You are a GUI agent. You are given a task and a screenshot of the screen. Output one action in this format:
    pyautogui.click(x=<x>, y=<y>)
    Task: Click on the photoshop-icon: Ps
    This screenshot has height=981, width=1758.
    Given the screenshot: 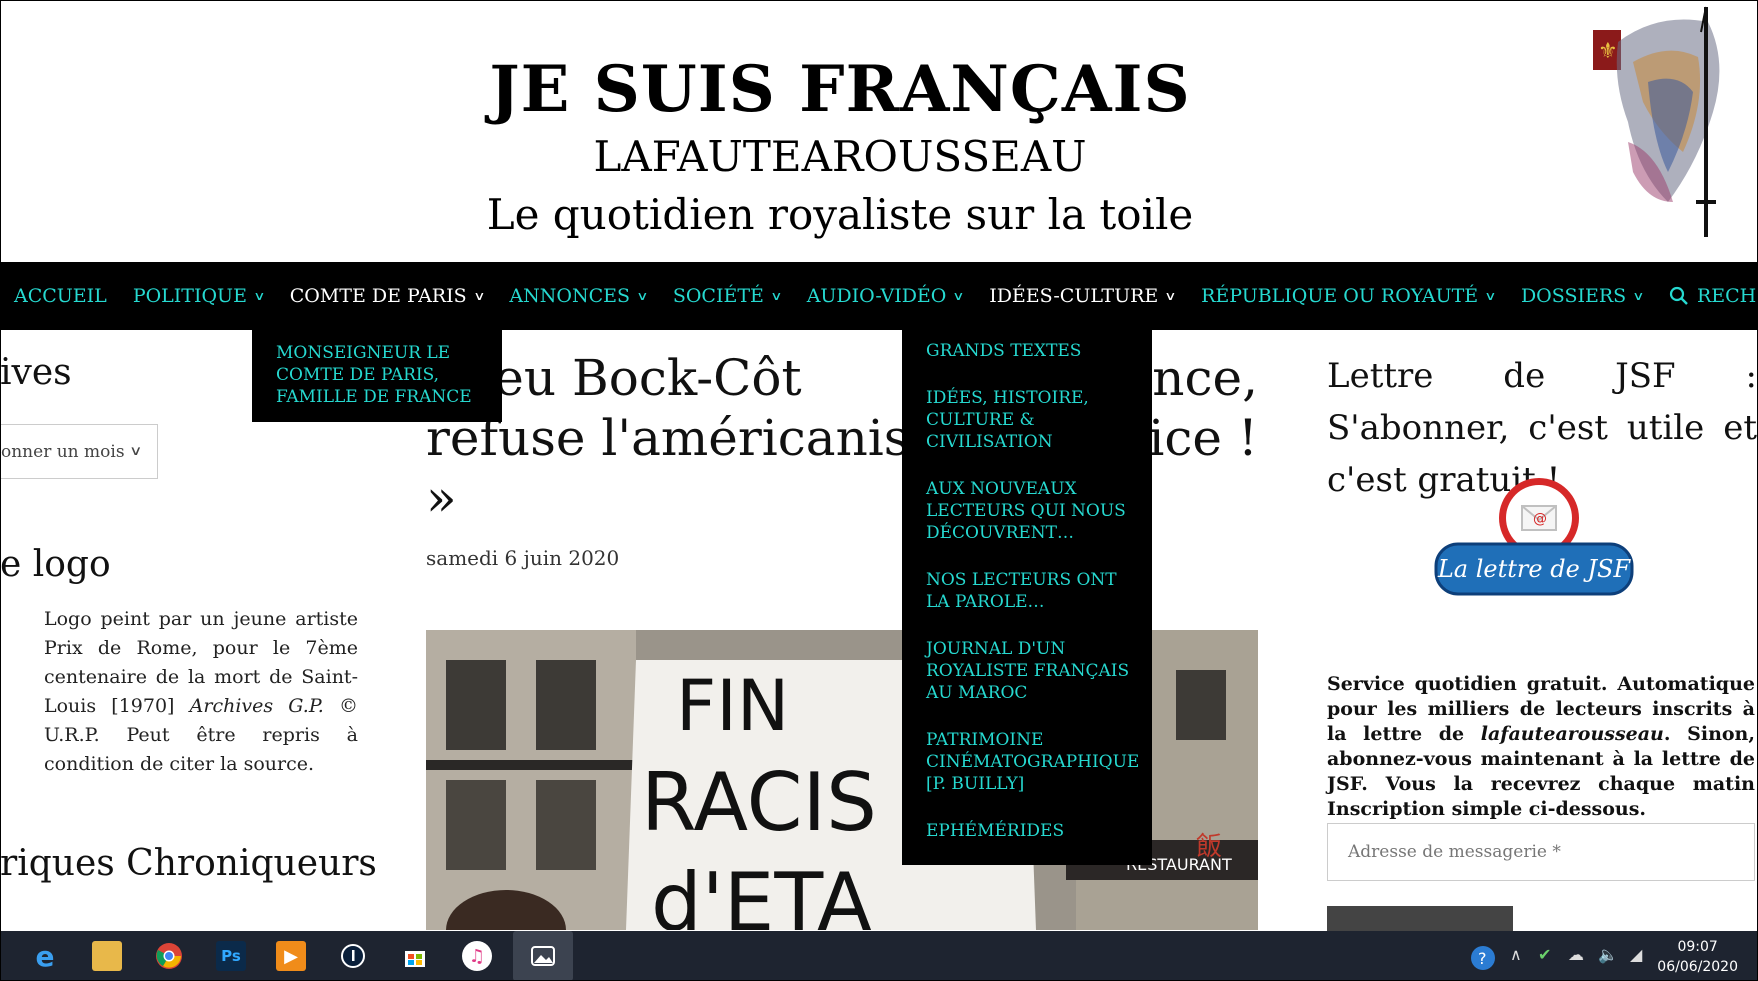 What is the action you would take?
    pyautogui.click(x=231, y=956)
    